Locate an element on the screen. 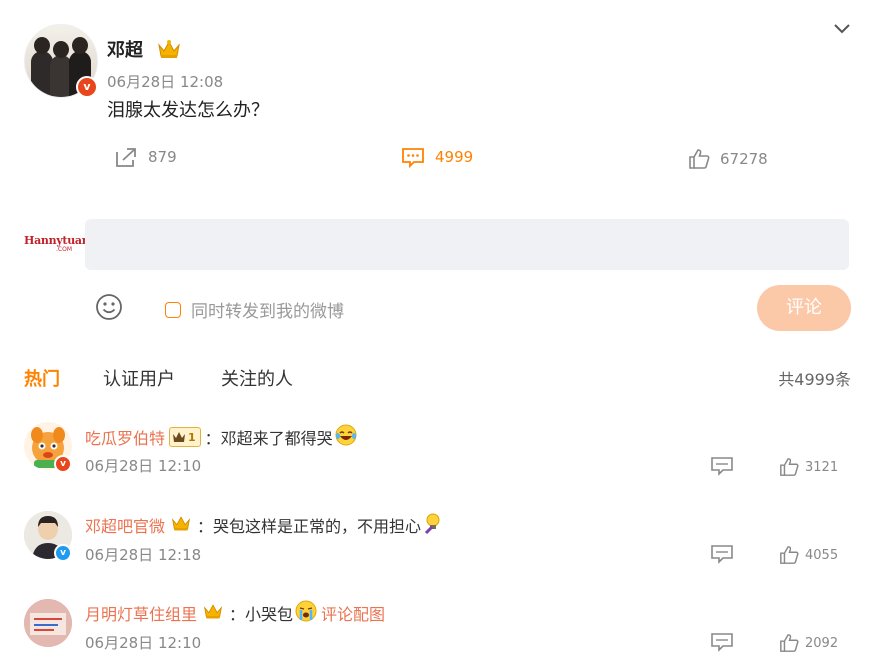  laughing-tears-emoji-icon is located at coordinates (346, 437).